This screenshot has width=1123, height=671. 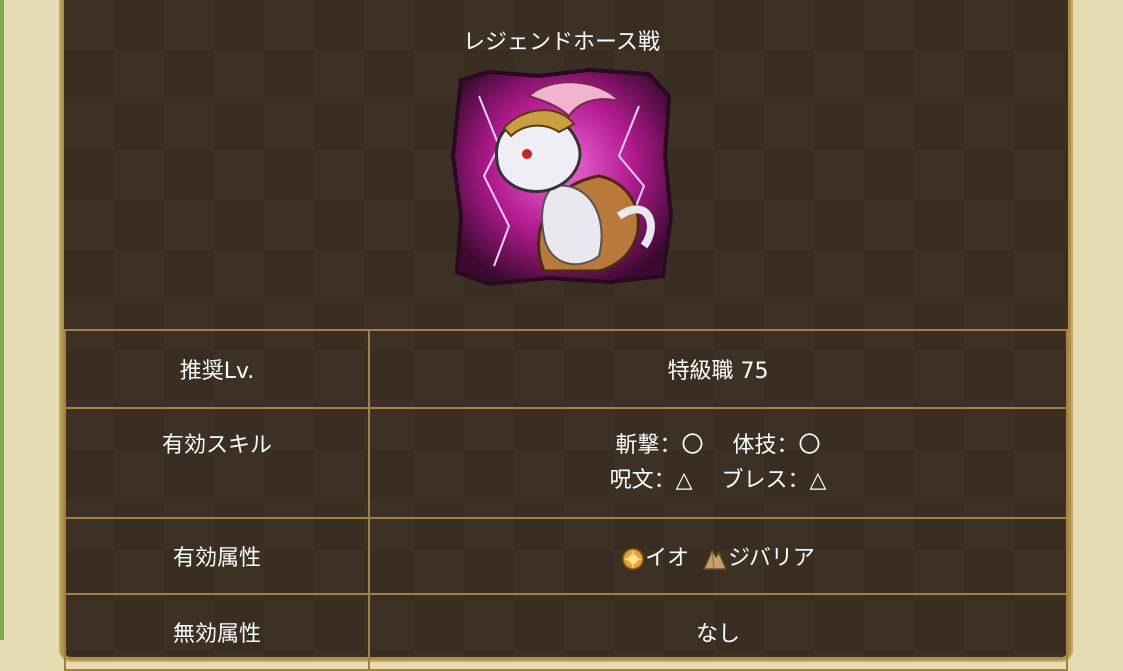 What do you see at coordinates (715, 559) in the screenshot?
I see `jibaria-earth-icon` at bounding box center [715, 559].